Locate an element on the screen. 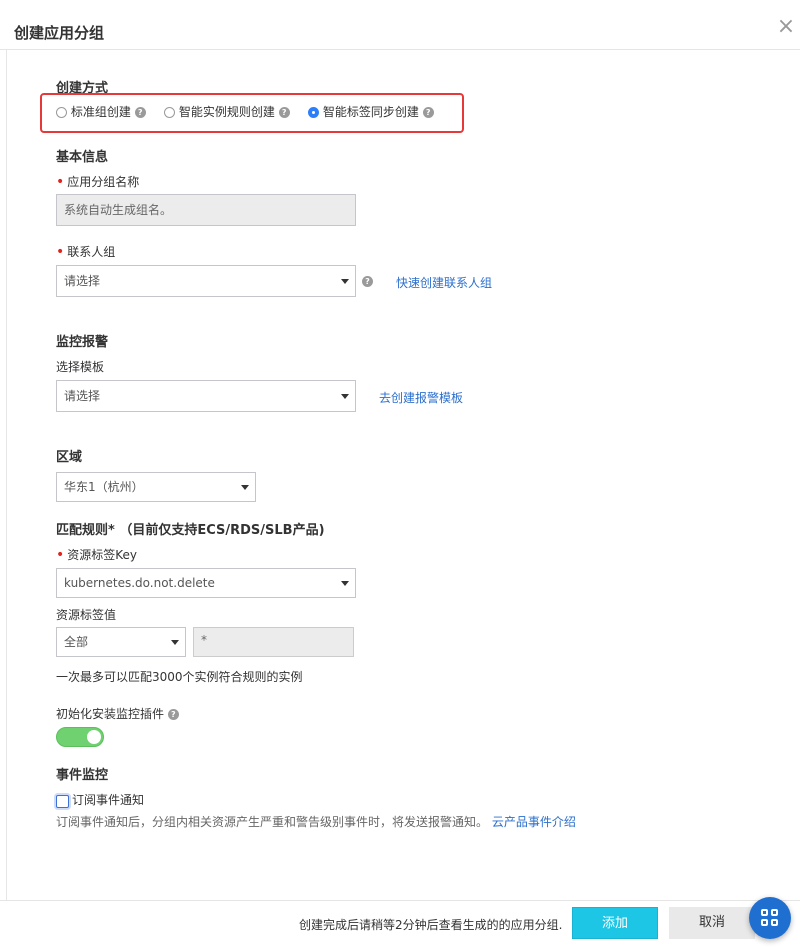  tag-value-label: 资源标签值 is located at coordinates (86, 615).